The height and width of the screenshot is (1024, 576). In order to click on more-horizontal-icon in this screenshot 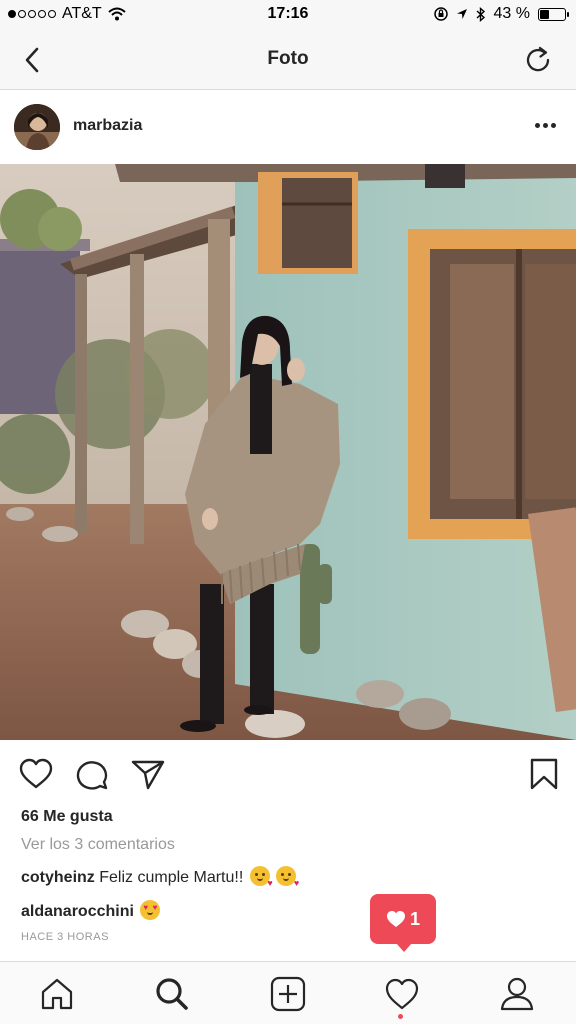, I will do `click(537, 125)`.